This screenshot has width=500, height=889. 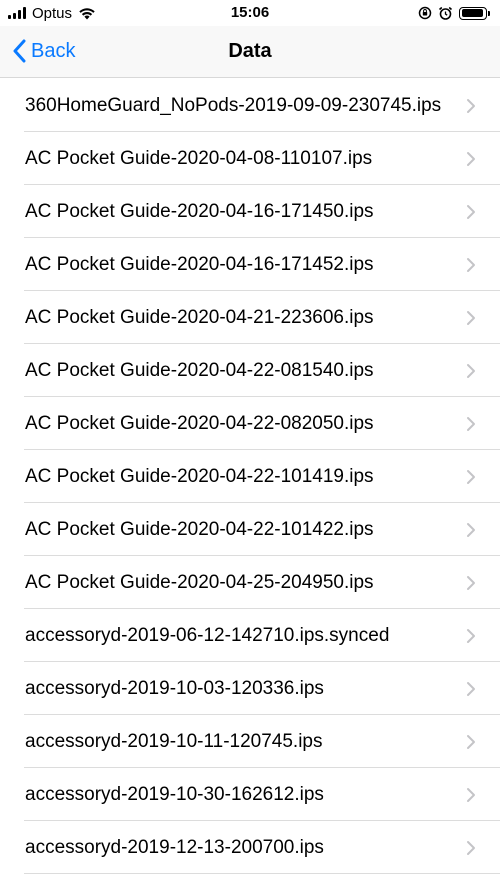 What do you see at coordinates (207, 635) in the screenshot?
I see `file-name: accessoryd-2019-06-12-142710.ips.synced` at bounding box center [207, 635].